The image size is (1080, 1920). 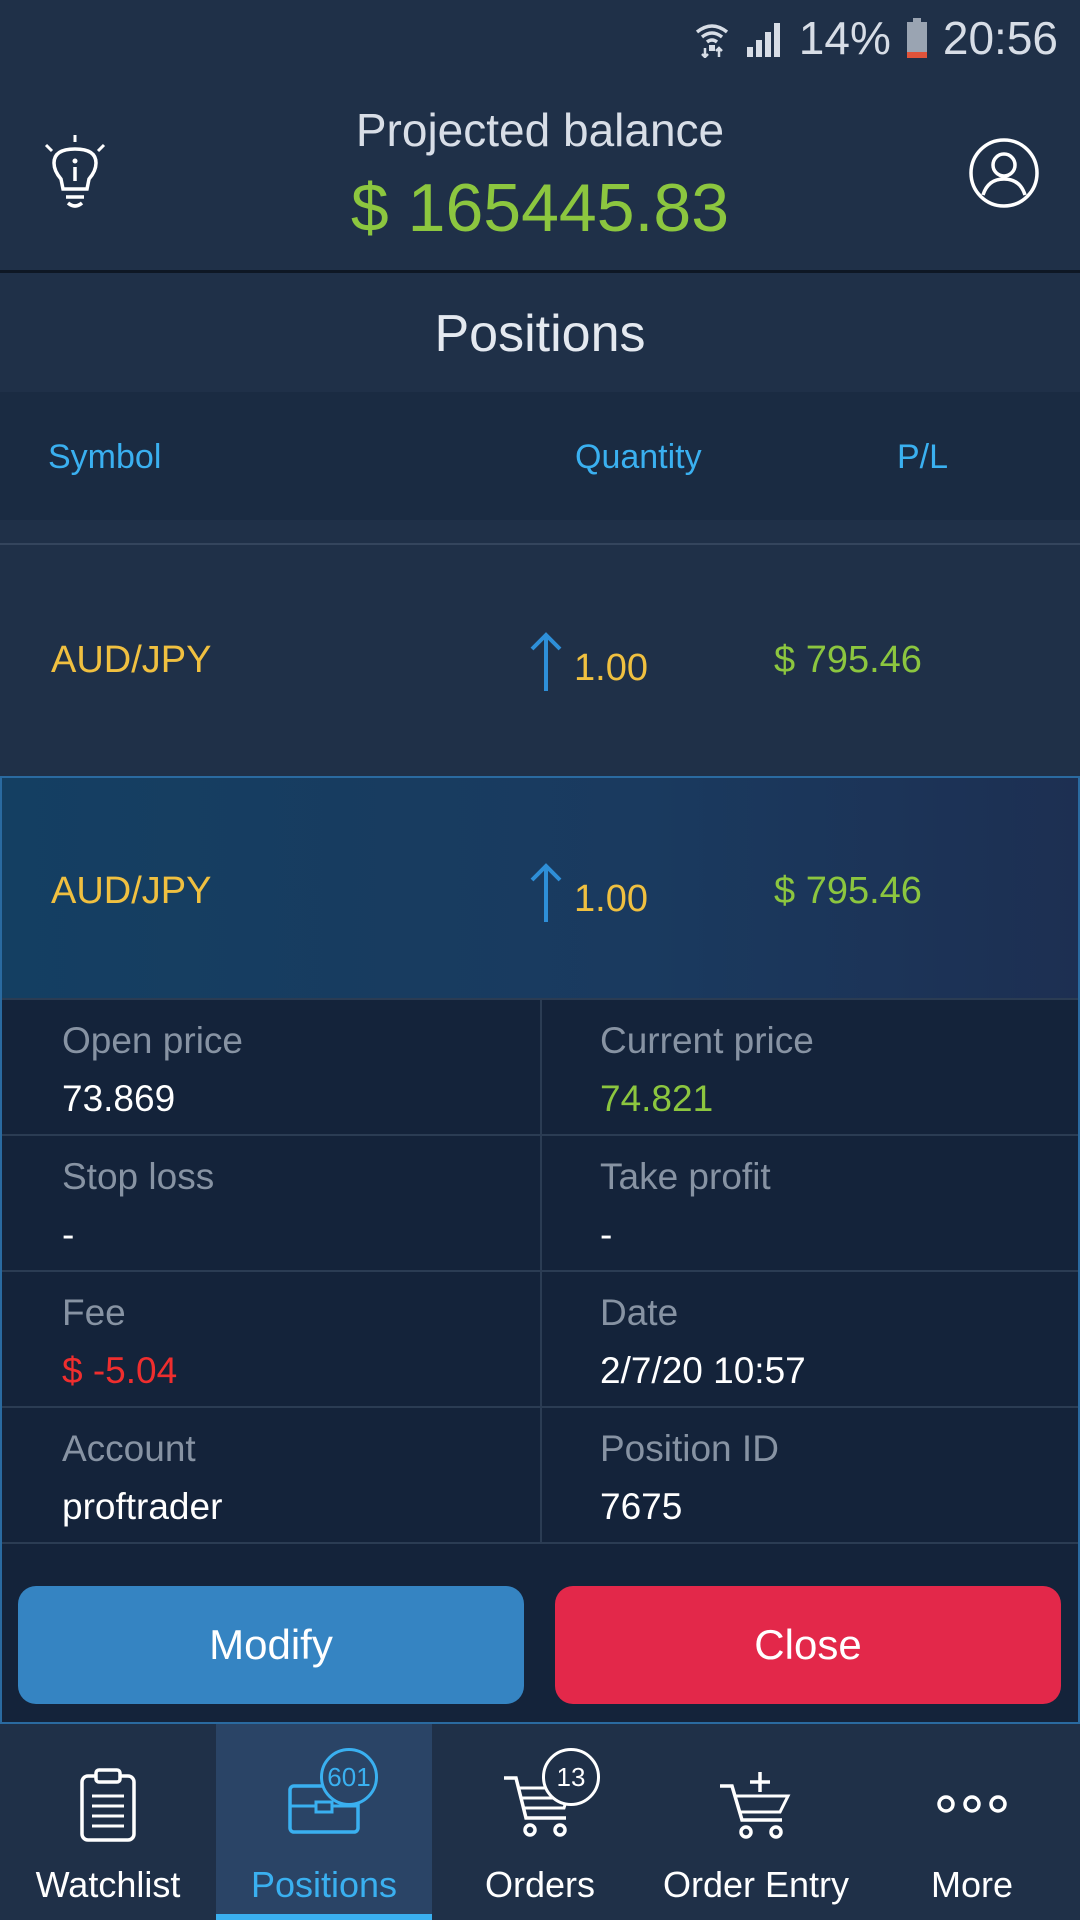 I want to click on close-position-button: Close, so click(x=808, y=1645).